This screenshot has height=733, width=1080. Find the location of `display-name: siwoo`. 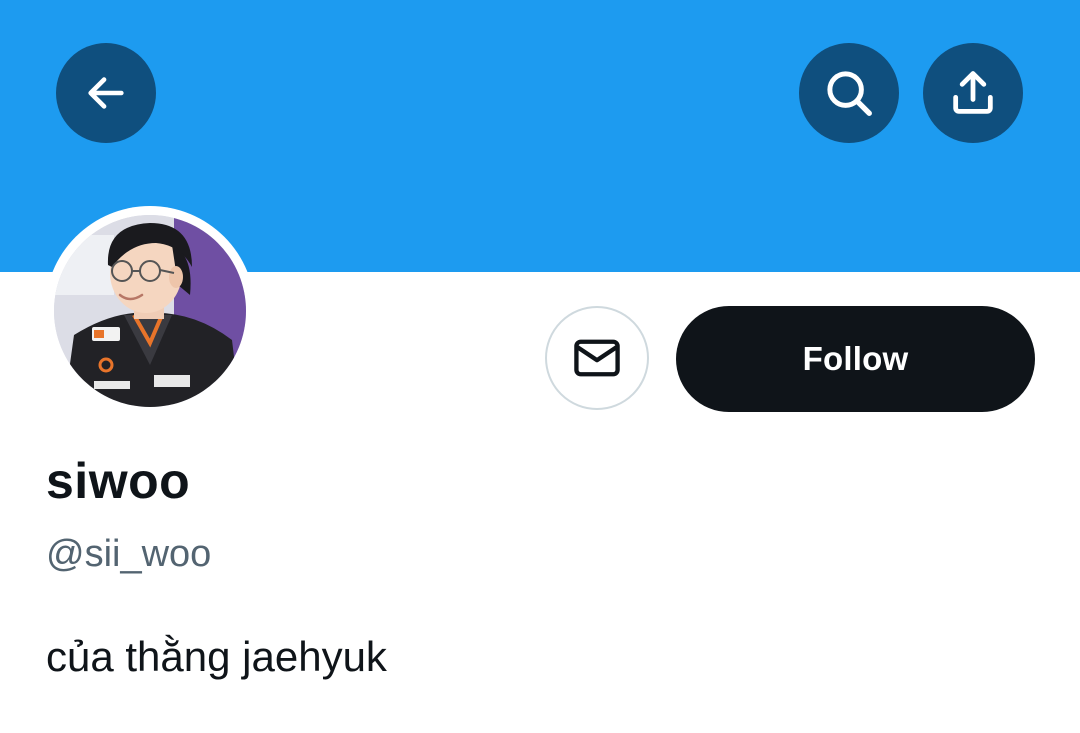

display-name: siwoo is located at coordinates (118, 481).